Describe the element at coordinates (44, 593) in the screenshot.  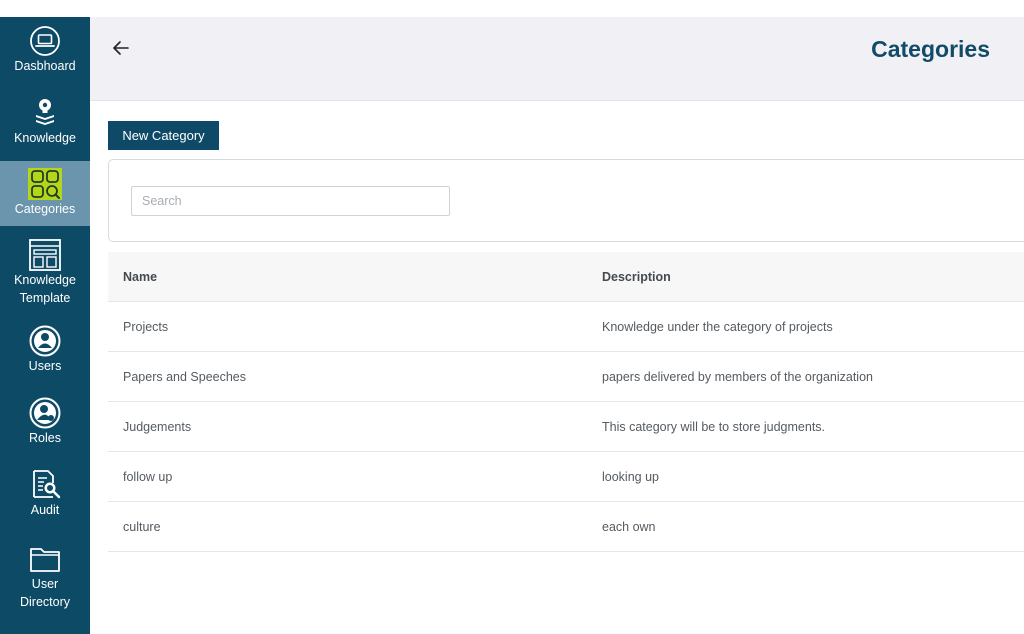
I see `sidebar-item-label: User Directory` at that location.